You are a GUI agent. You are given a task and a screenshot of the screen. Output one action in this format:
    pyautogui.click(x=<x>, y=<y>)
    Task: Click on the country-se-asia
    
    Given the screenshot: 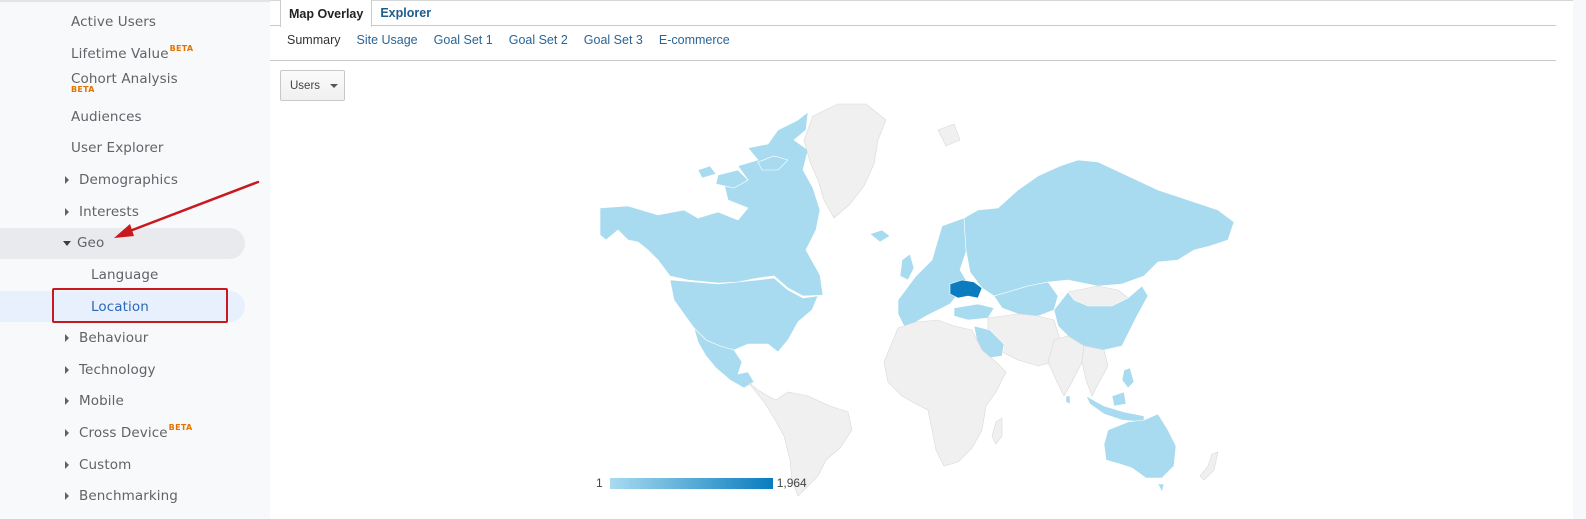 What is the action you would take?
    pyautogui.click(x=1095, y=371)
    